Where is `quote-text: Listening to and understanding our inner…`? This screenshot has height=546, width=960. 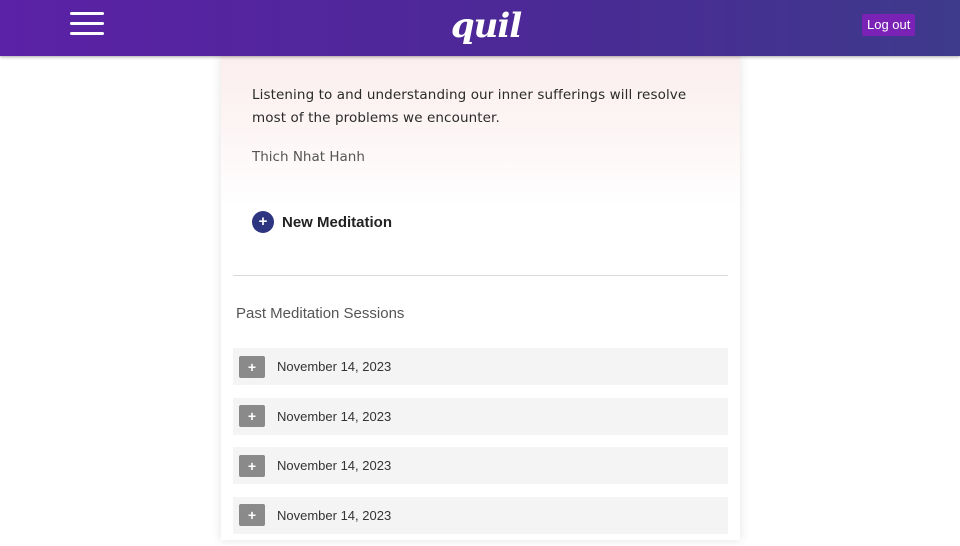 quote-text: Listening to and understanding our inner… is located at coordinates (469, 106).